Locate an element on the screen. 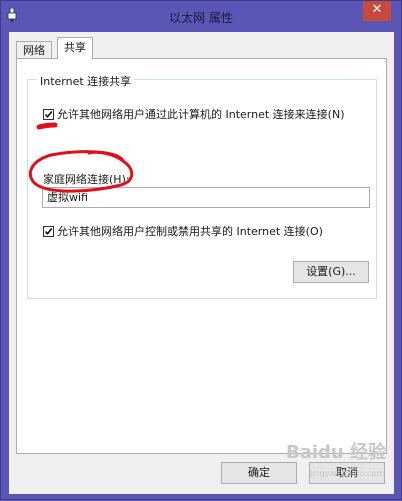  allow-connect-checkbox is located at coordinates (48, 114).